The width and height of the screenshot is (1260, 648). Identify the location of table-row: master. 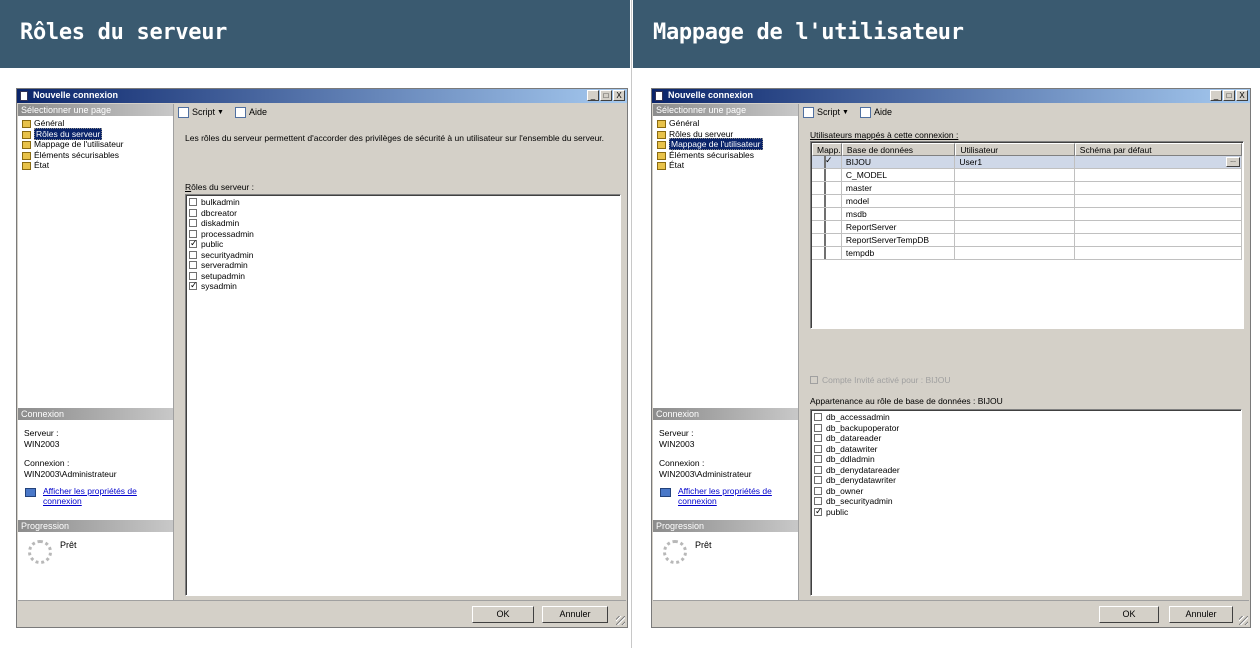
(1027, 188).